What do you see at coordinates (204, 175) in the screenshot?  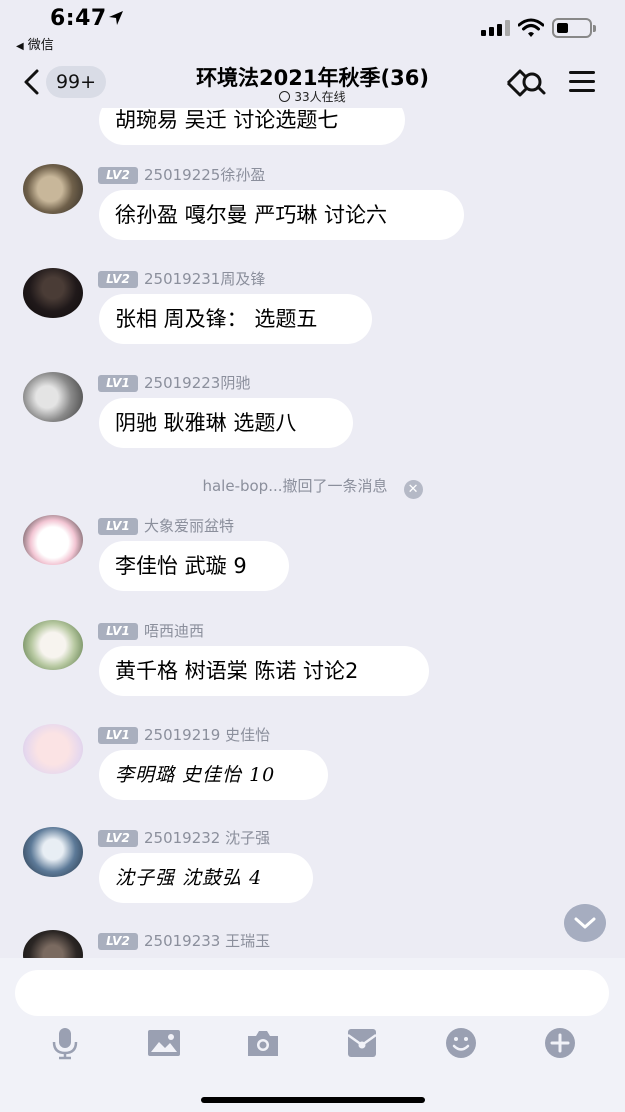 I see `sender-name: 25019225徐孙盈` at bounding box center [204, 175].